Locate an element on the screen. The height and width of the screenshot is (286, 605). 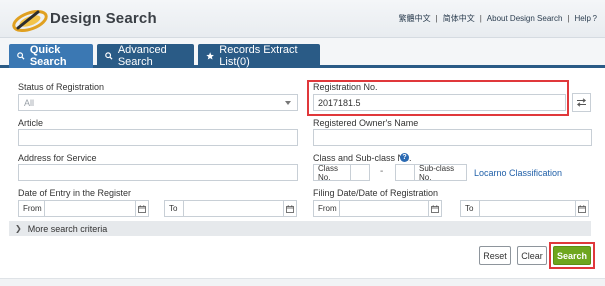
tab-label: Records Extract List(0) is located at coordinates (258, 56).